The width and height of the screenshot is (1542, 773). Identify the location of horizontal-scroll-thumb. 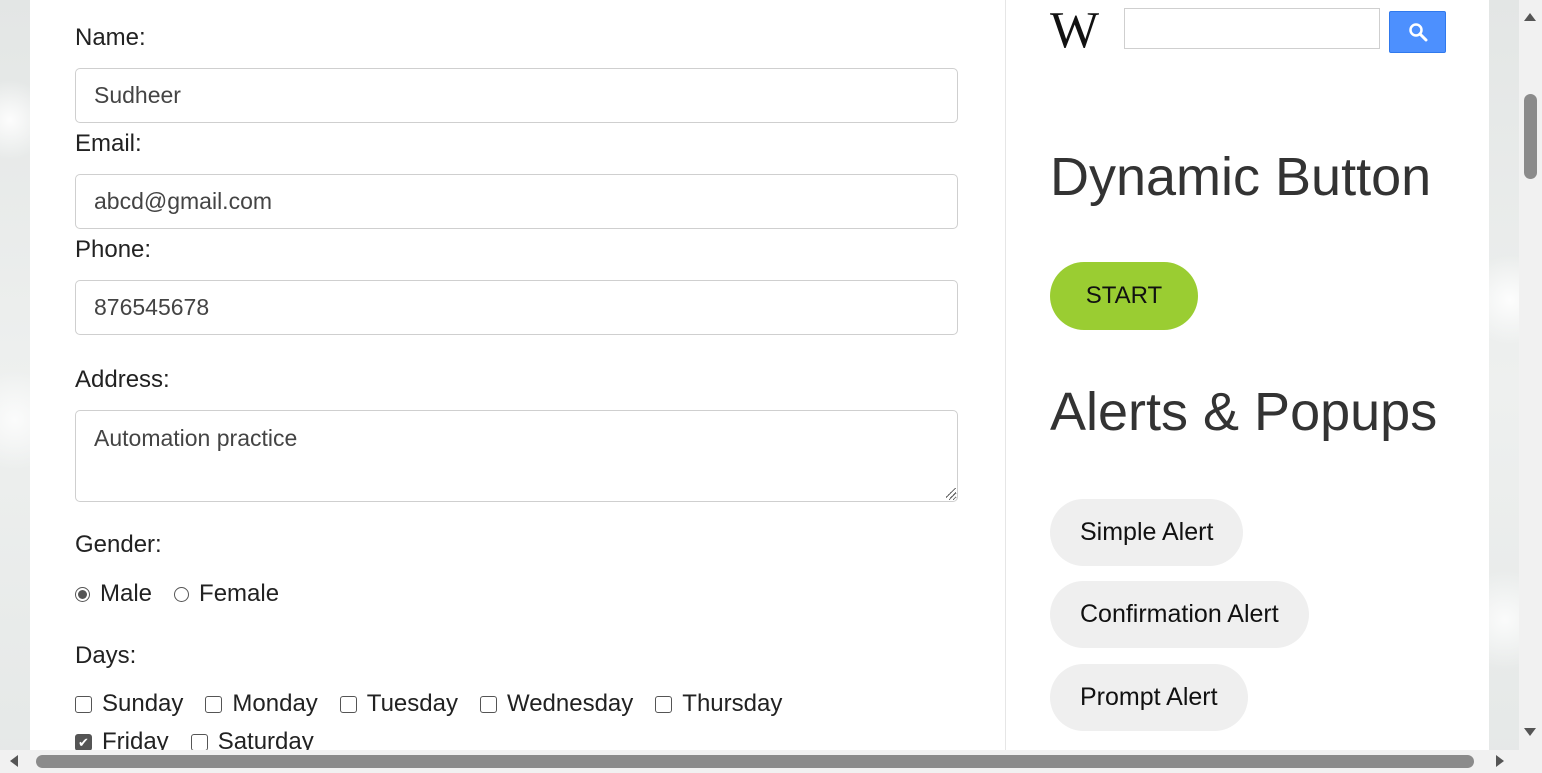
(755, 761).